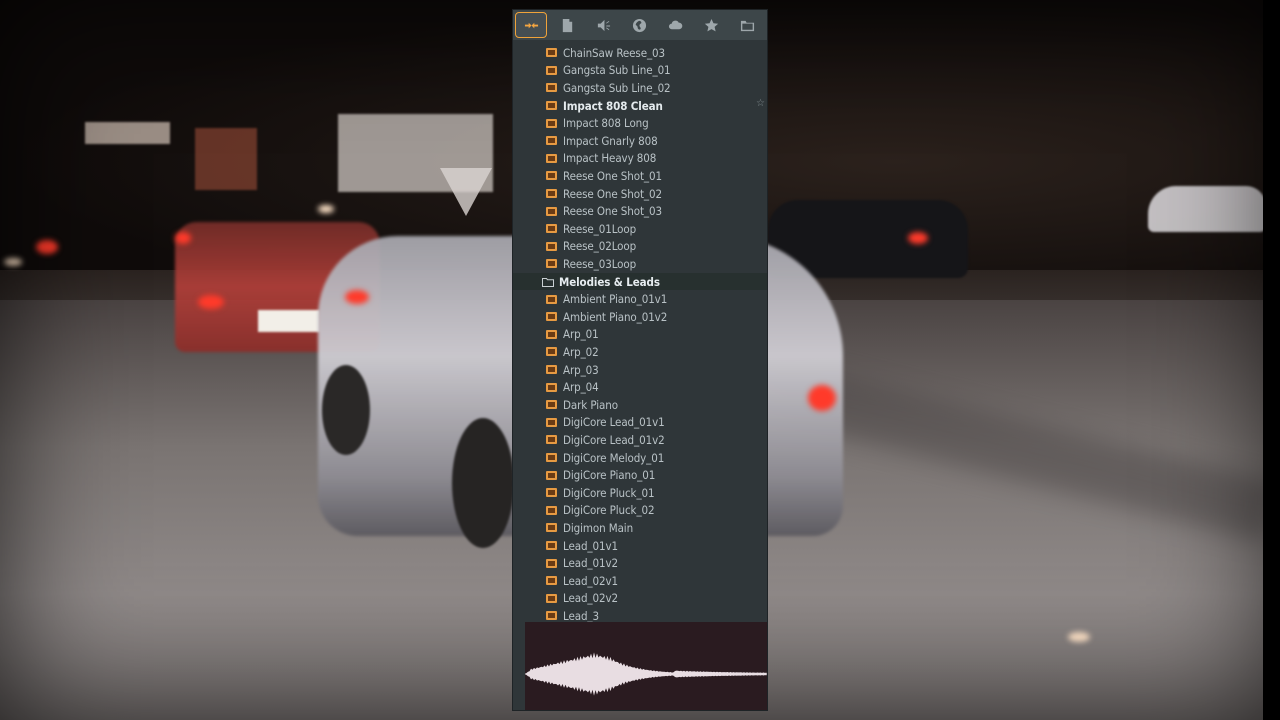 This screenshot has height=720, width=1280. I want to click on browser-file-item: Arp_02, so click(640, 352).